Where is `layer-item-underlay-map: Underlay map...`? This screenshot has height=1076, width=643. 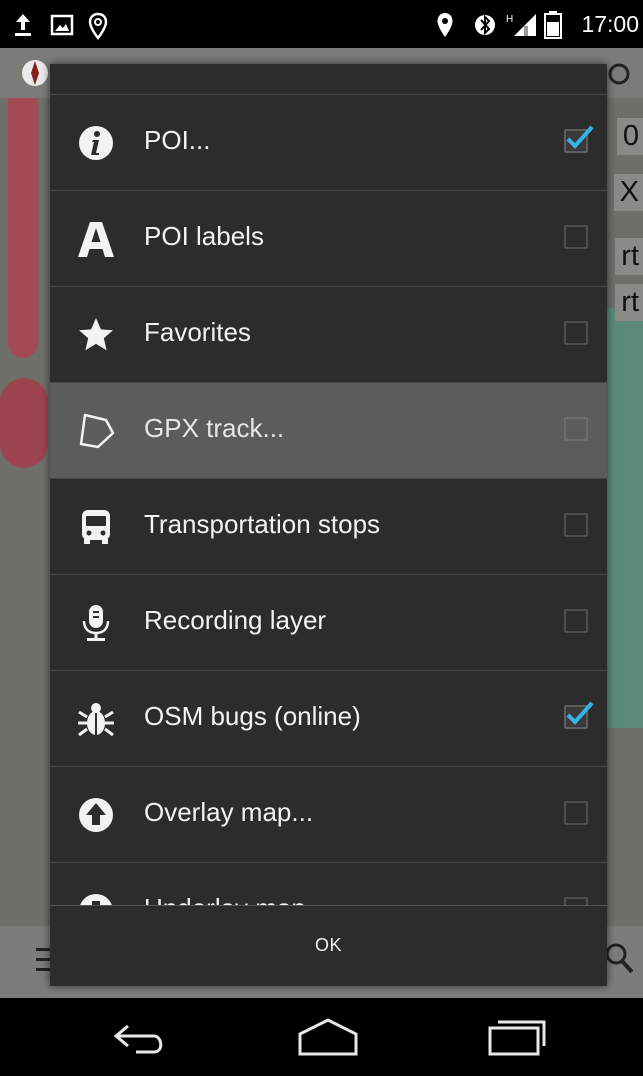 layer-item-underlay-map: Underlay map... is located at coordinates (328, 885).